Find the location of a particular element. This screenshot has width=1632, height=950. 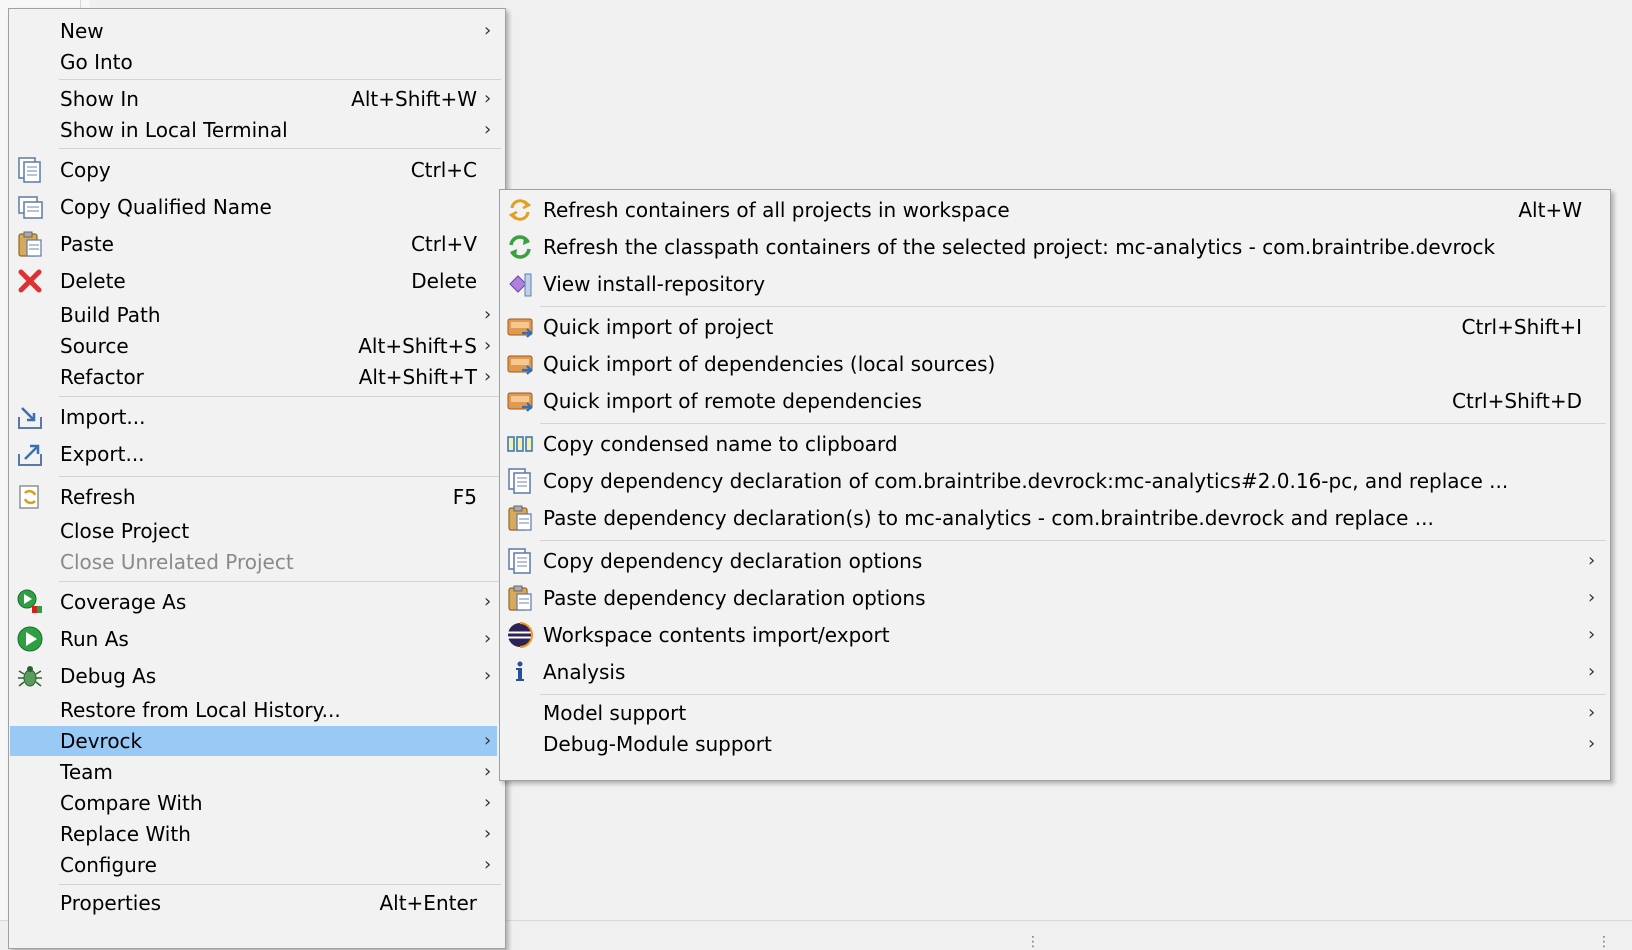

submenu-item-copy-dependency-declaration-options: Copy dependency declaration options › is located at coordinates (1055, 561).